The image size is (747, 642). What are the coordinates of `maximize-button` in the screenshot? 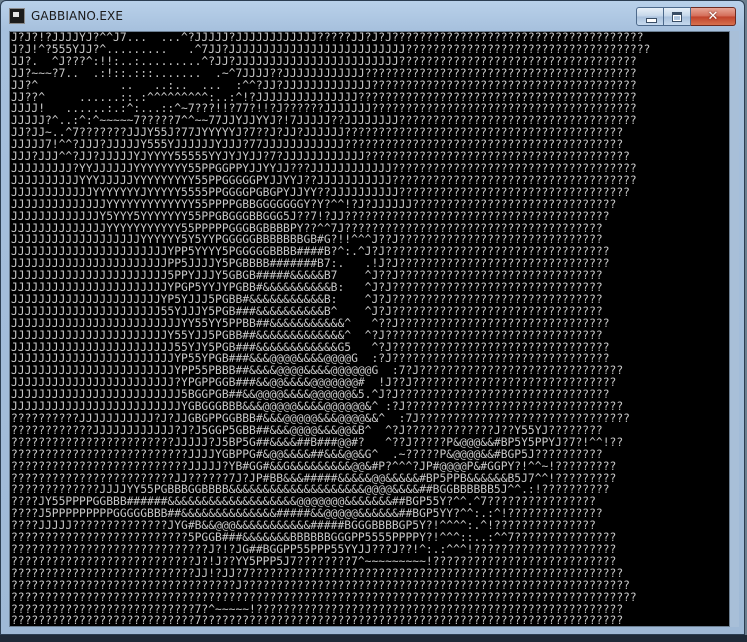 It's located at (677, 16).